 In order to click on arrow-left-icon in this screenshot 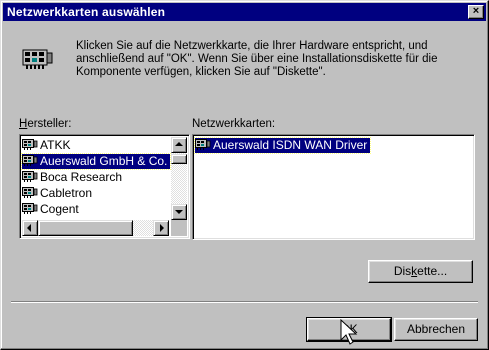, I will do `click(29, 228)`.